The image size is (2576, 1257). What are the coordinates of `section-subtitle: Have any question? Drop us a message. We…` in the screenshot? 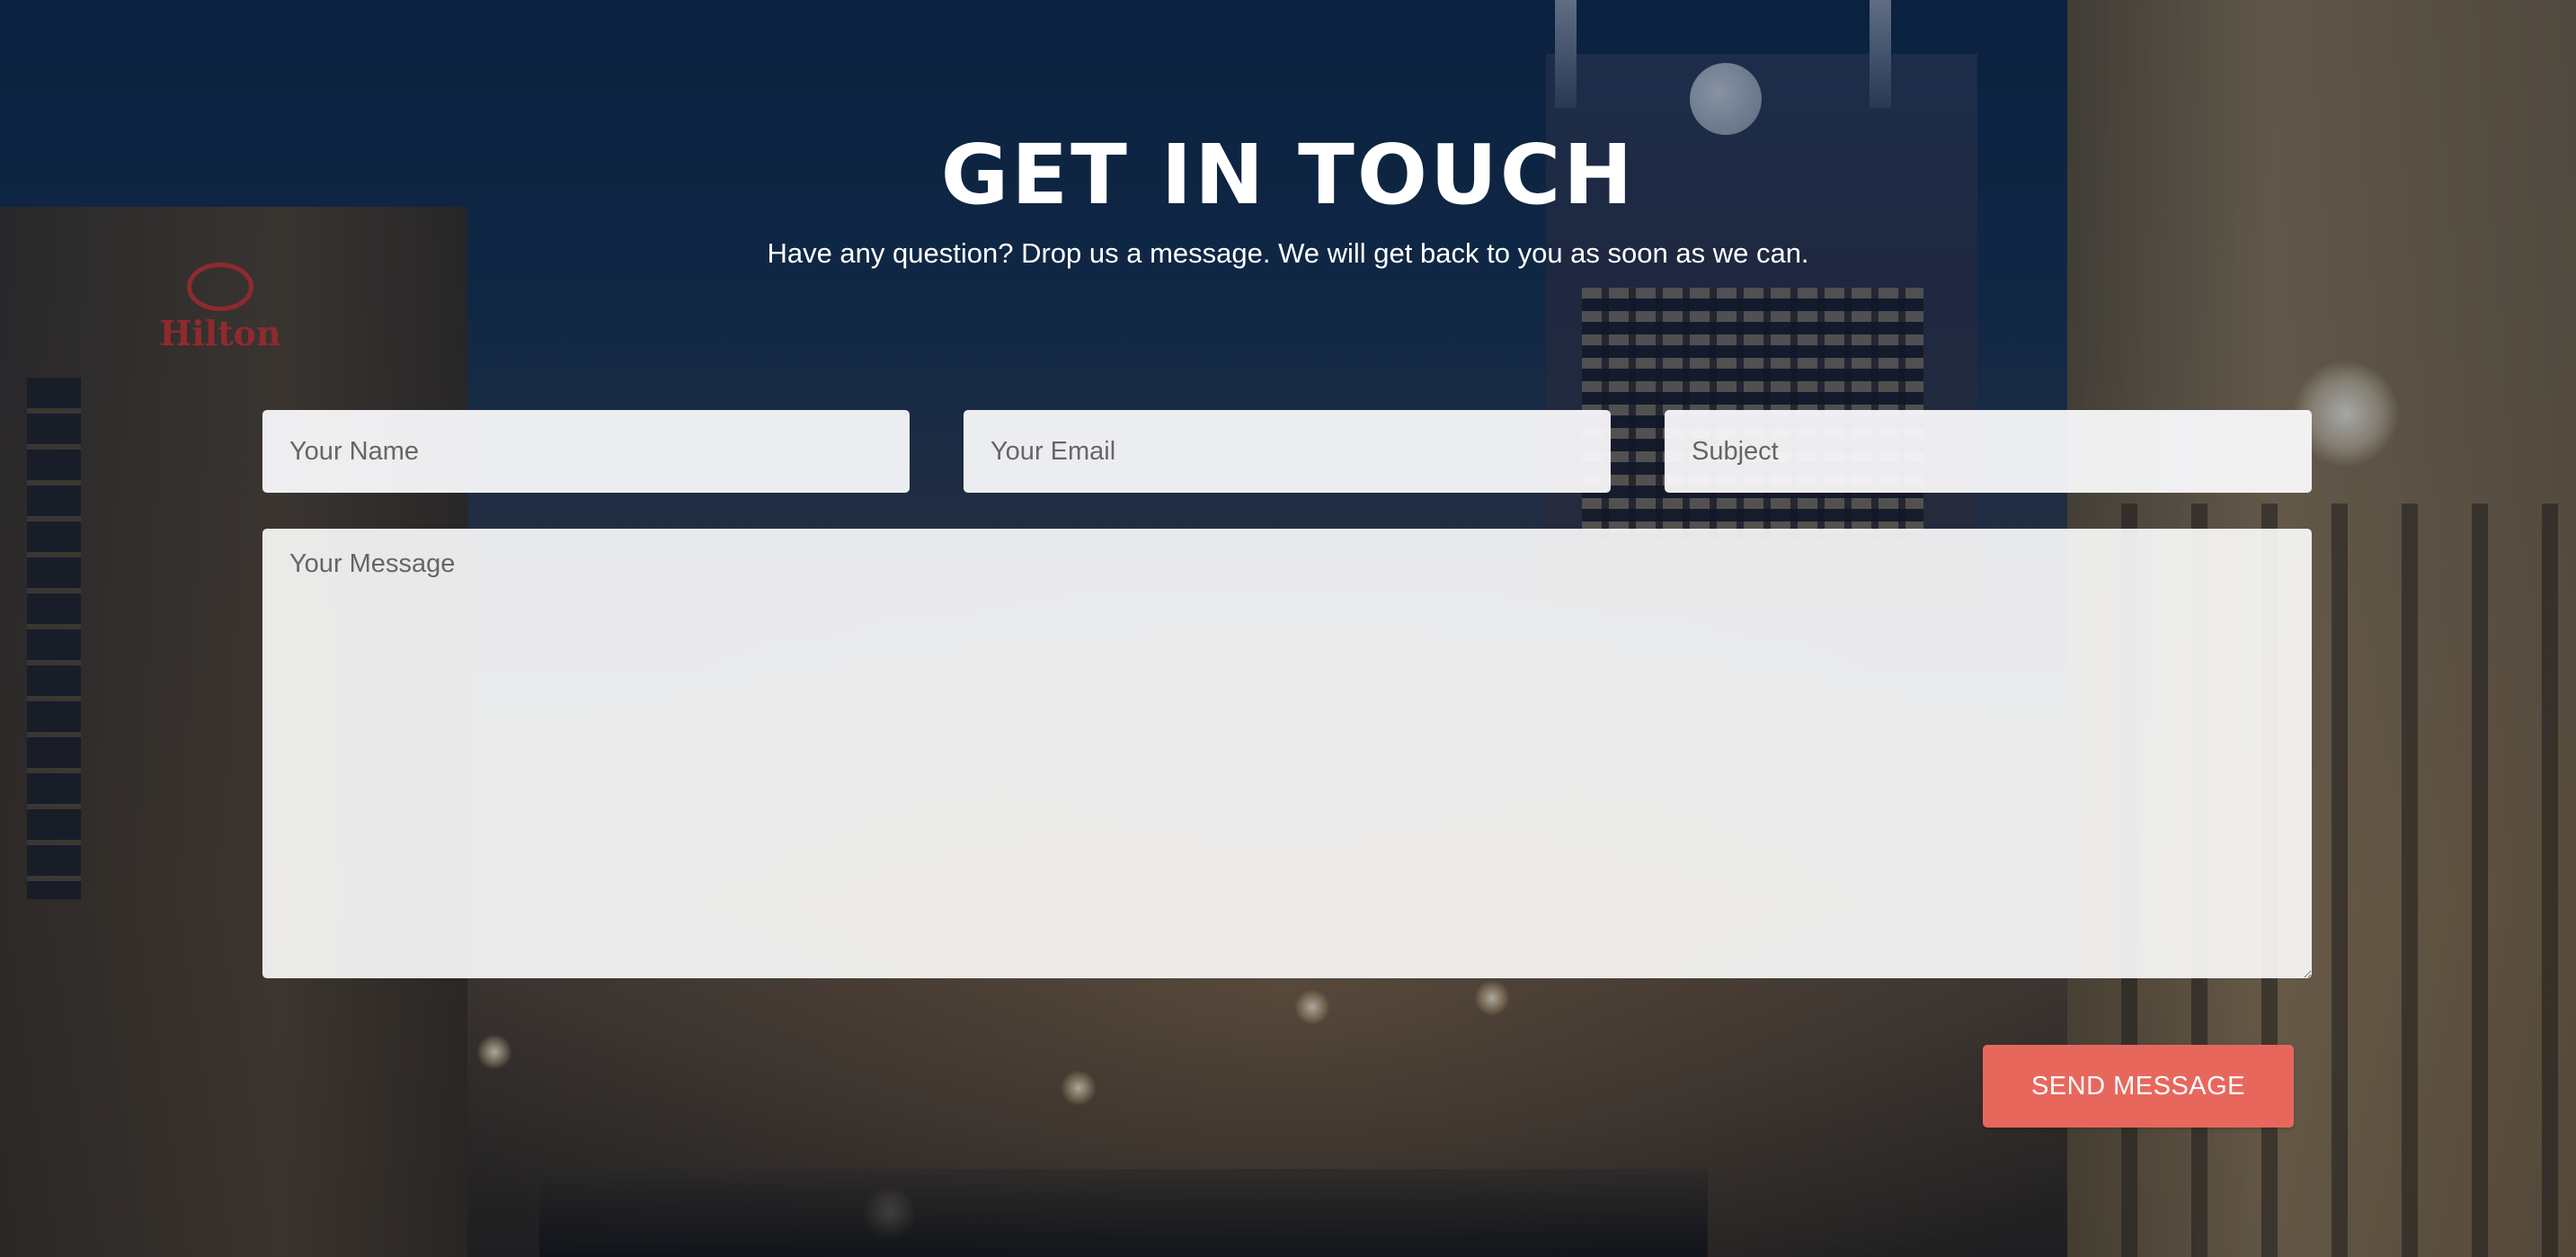 It's located at (1288, 253).